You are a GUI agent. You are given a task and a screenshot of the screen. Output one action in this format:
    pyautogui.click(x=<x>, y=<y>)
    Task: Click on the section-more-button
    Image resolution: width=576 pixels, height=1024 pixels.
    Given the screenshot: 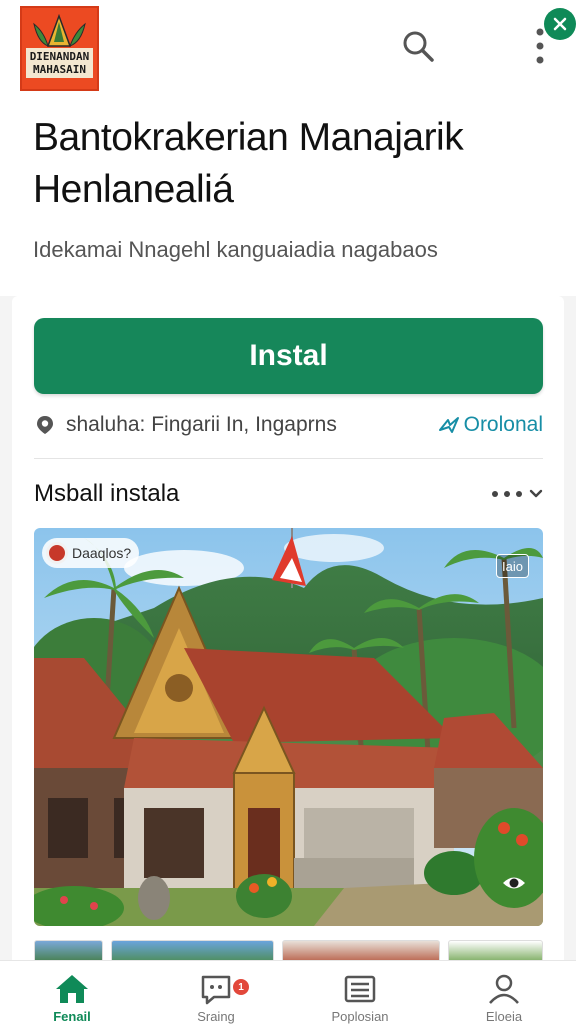 What is the action you would take?
    pyautogui.click(x=517, y=494)
    